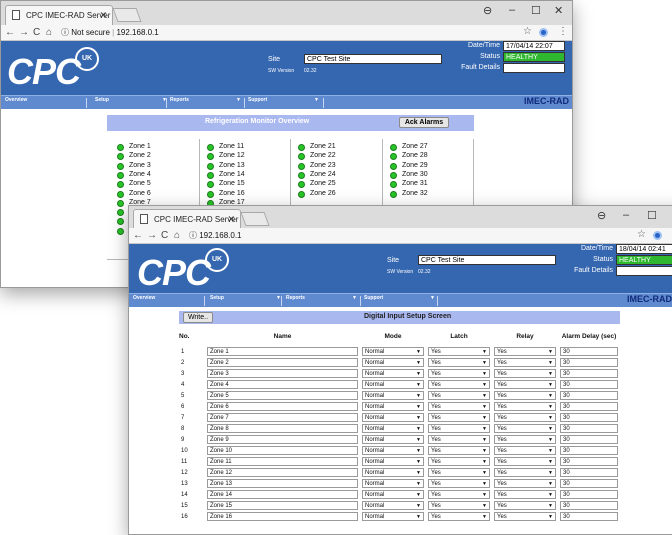  Describe the element at coordinates (110, 32) in the screenshot. I see `url-field: ⓘ Not secure | 192.168.0.1` at that location.